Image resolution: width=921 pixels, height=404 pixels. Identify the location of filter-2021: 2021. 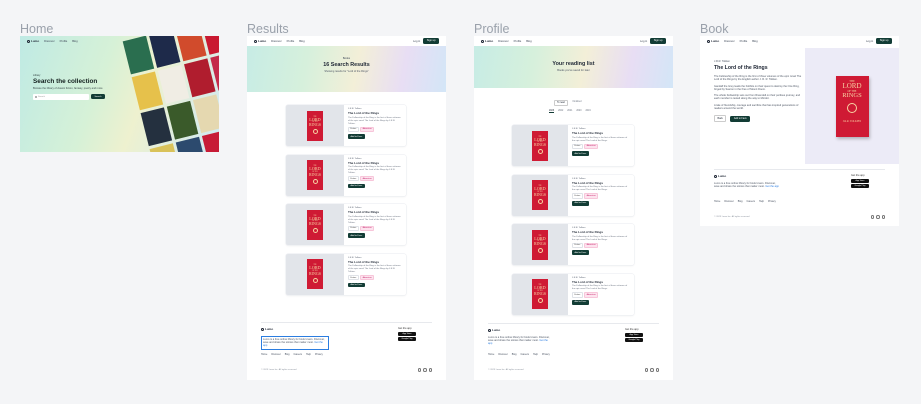
(569, 111).